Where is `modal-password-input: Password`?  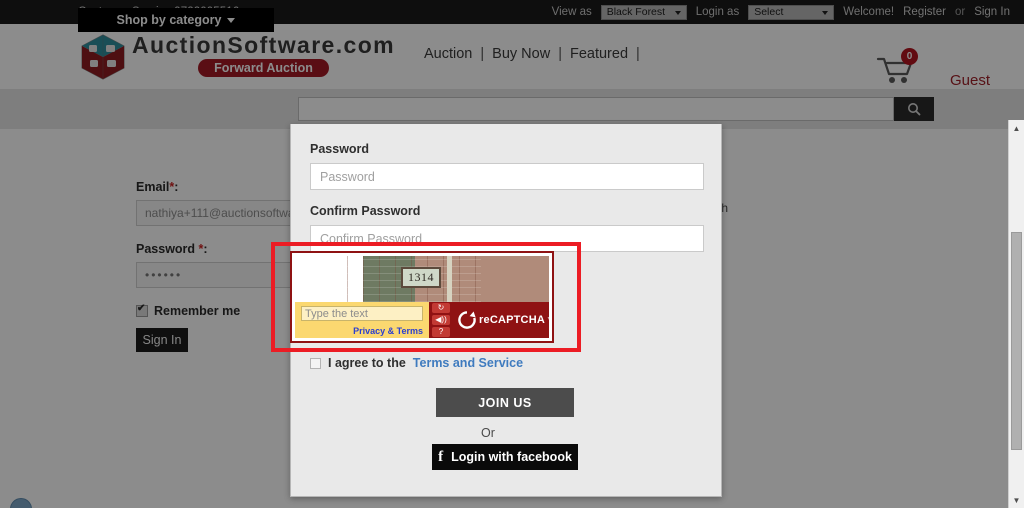
modal-password-input: Password is located at coordinates (507, 176).